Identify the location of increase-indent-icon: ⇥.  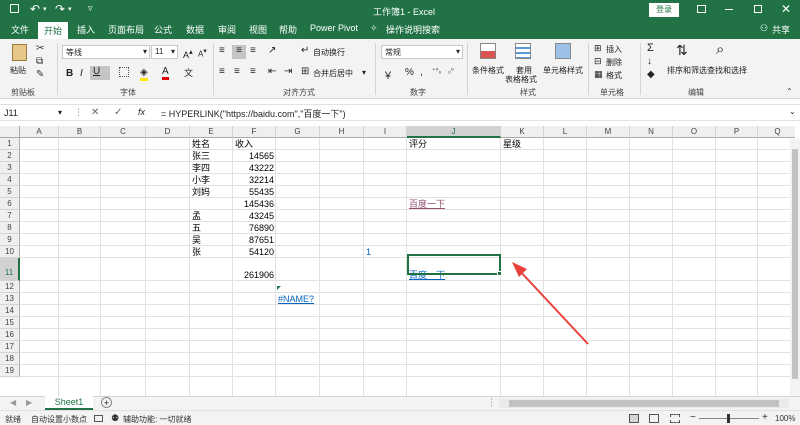
(288, 71).